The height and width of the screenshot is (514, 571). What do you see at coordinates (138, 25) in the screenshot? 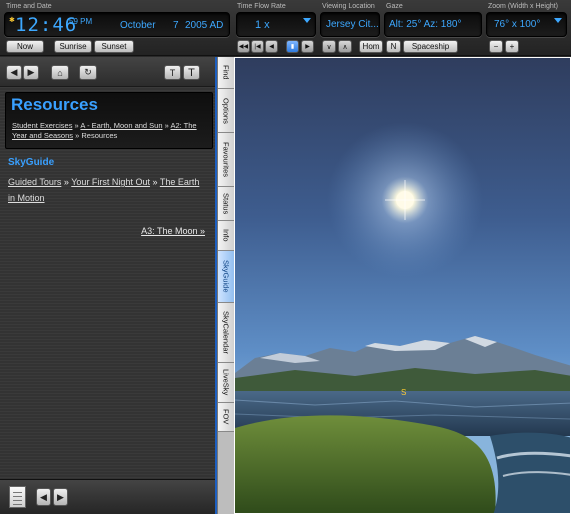
I see `month-display: October` at bounding box center [138, 25].